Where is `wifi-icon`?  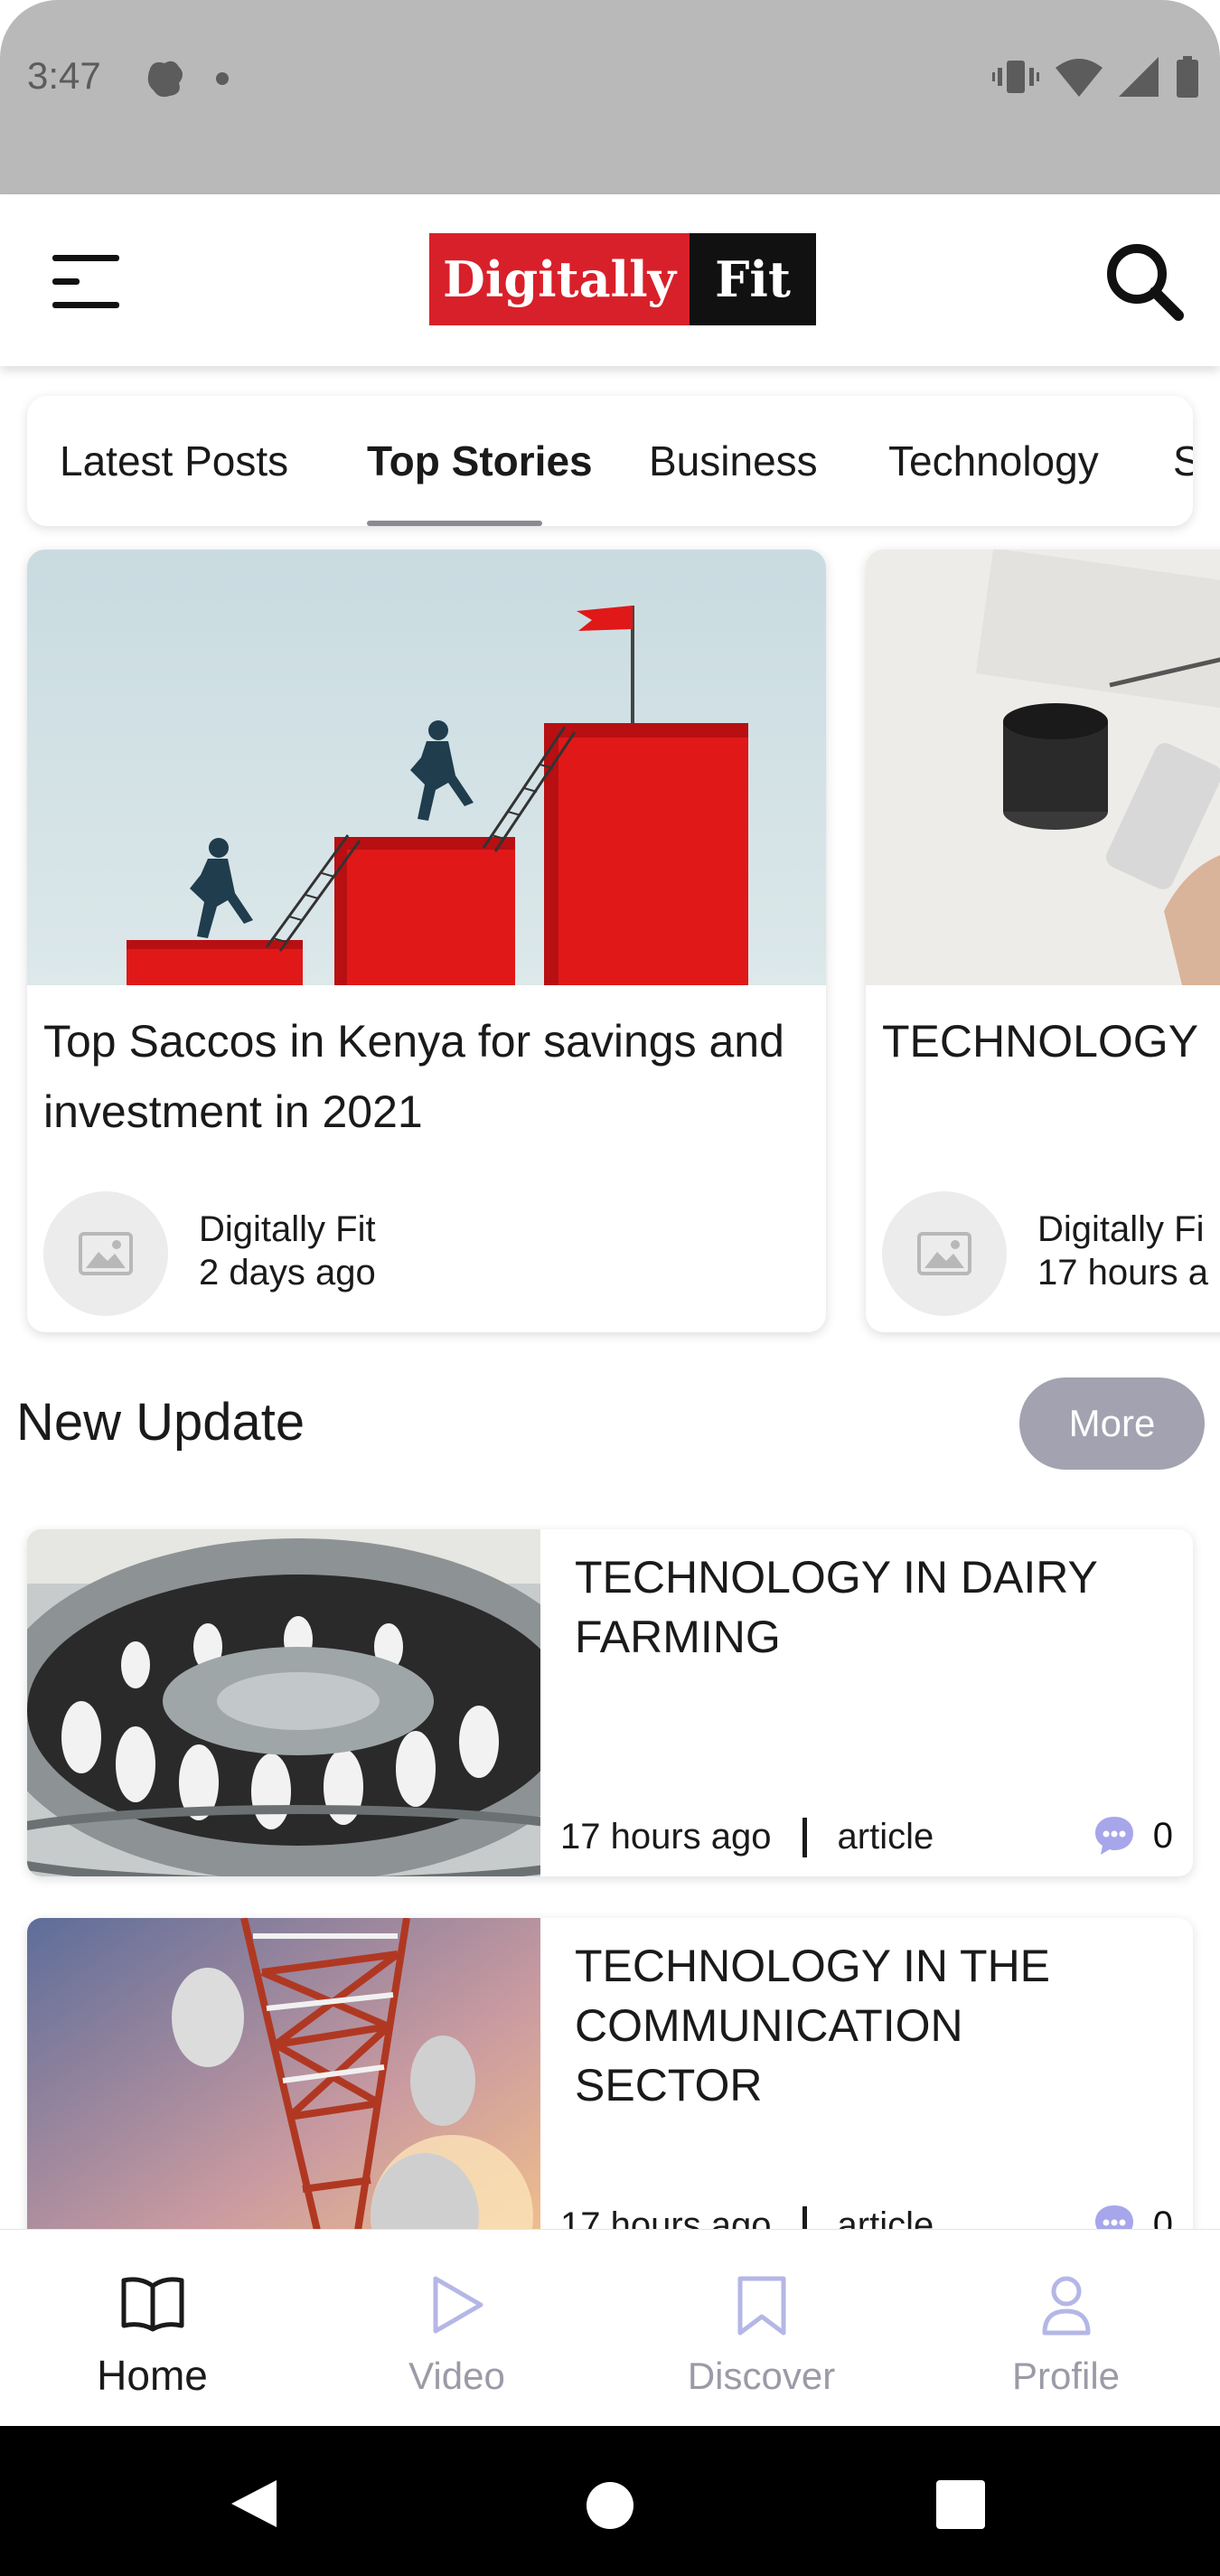
wifi-icon is located at coordinates (1079, 78).